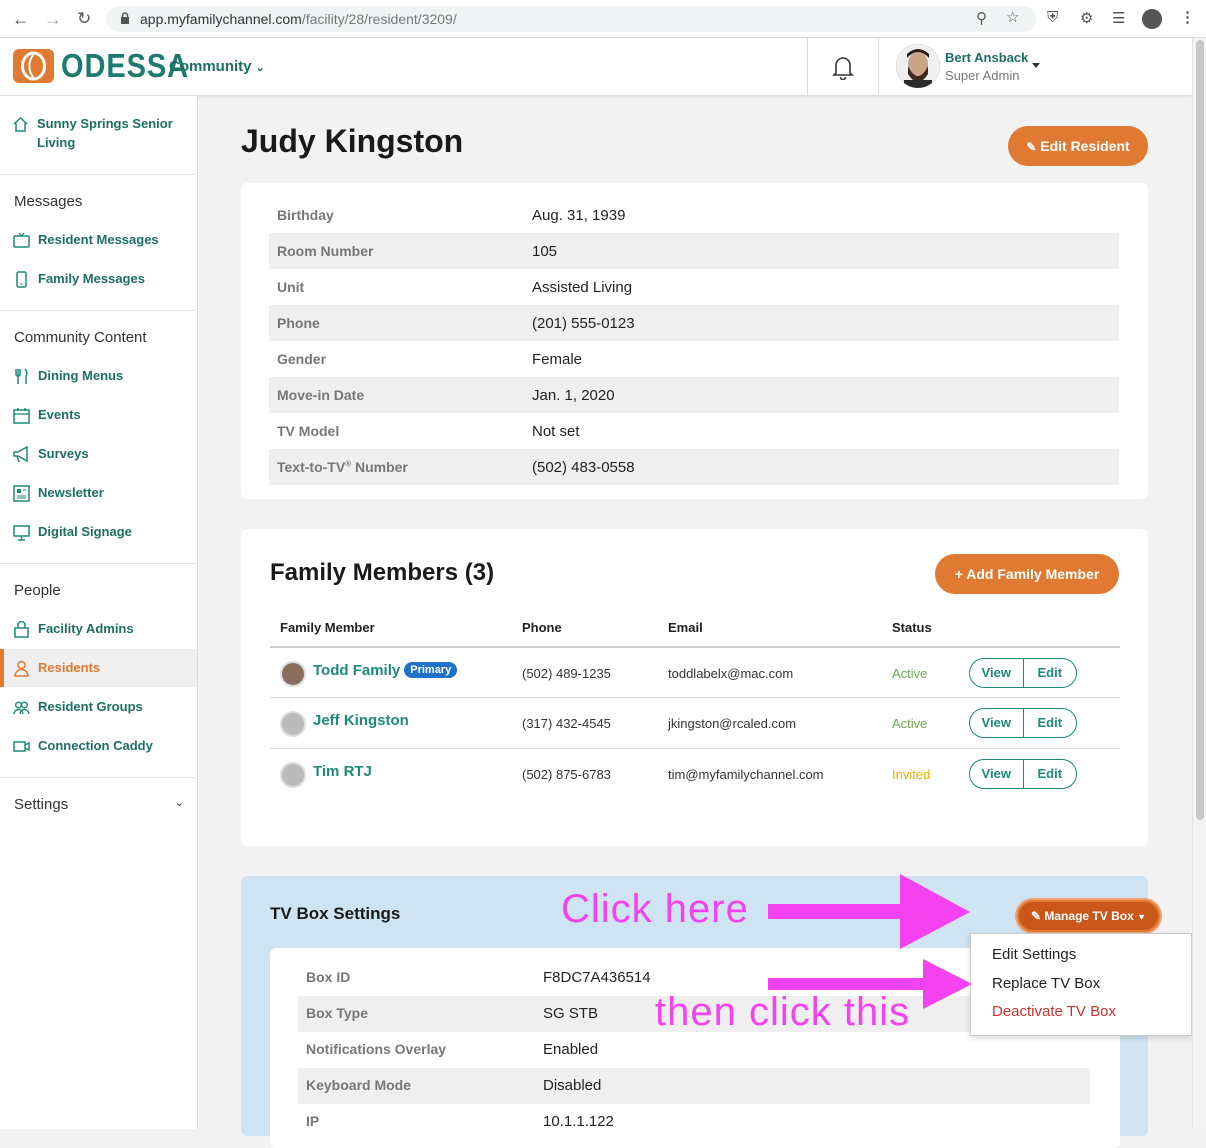 The width and height of the screenshot is (1206, 1148). What do you see at coordinates (21, 240) in the screenshot?
I see `tv-icon` at bounding box center [21, 240].